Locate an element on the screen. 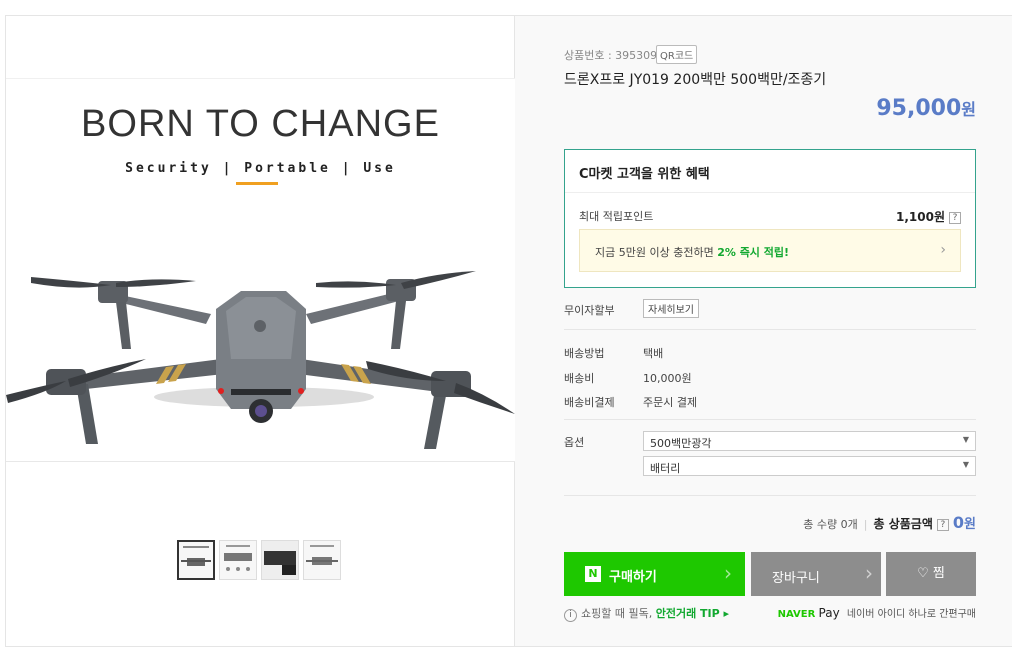 This screenshot has height=651, width=1012. product-price: 95,000원 is located at coordinates (926, 108).